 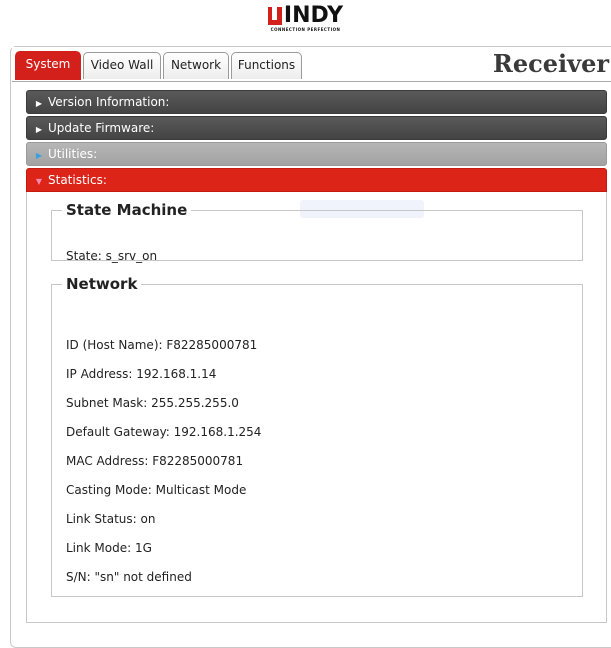 I want to click on tab-functions: Functions, so click(x=266, y=65).